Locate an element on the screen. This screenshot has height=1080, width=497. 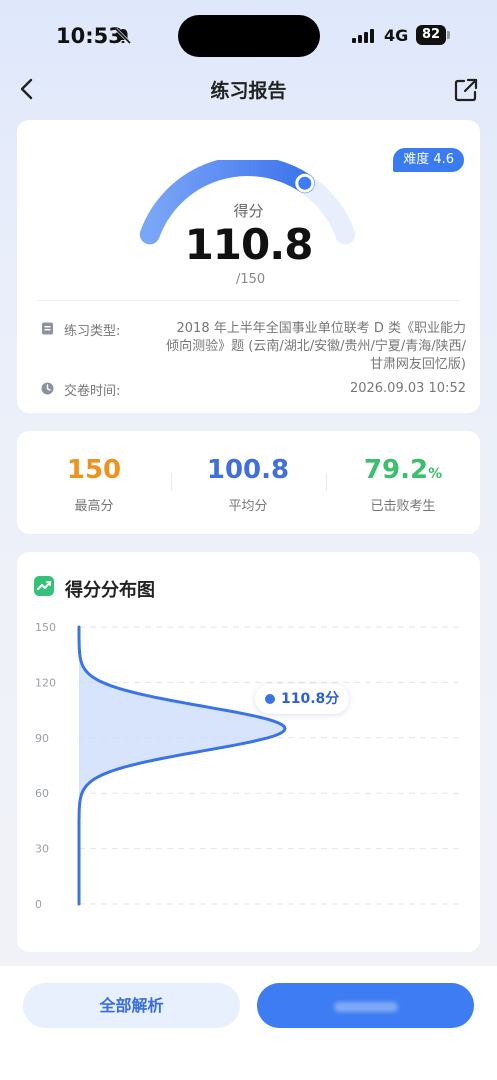
primary-action-button is located at coordinates (365, 1005).